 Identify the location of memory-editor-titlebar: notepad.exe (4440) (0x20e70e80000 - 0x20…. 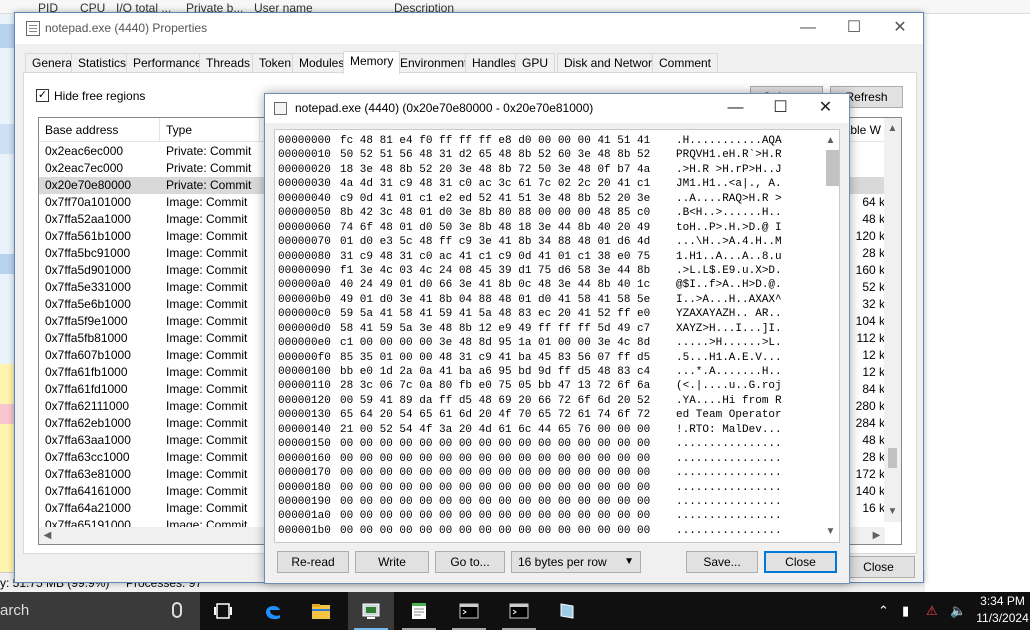
(557, 108).